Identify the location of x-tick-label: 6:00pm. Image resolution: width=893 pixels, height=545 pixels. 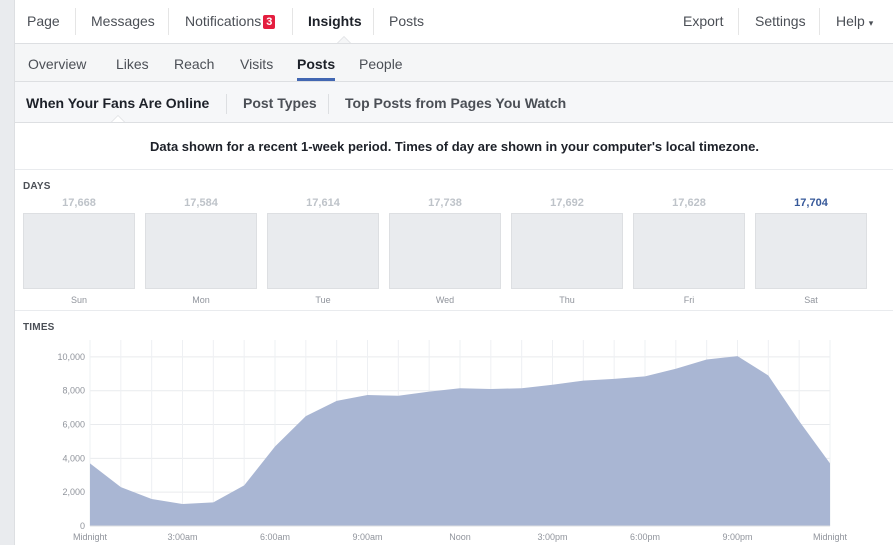
(645, 537).